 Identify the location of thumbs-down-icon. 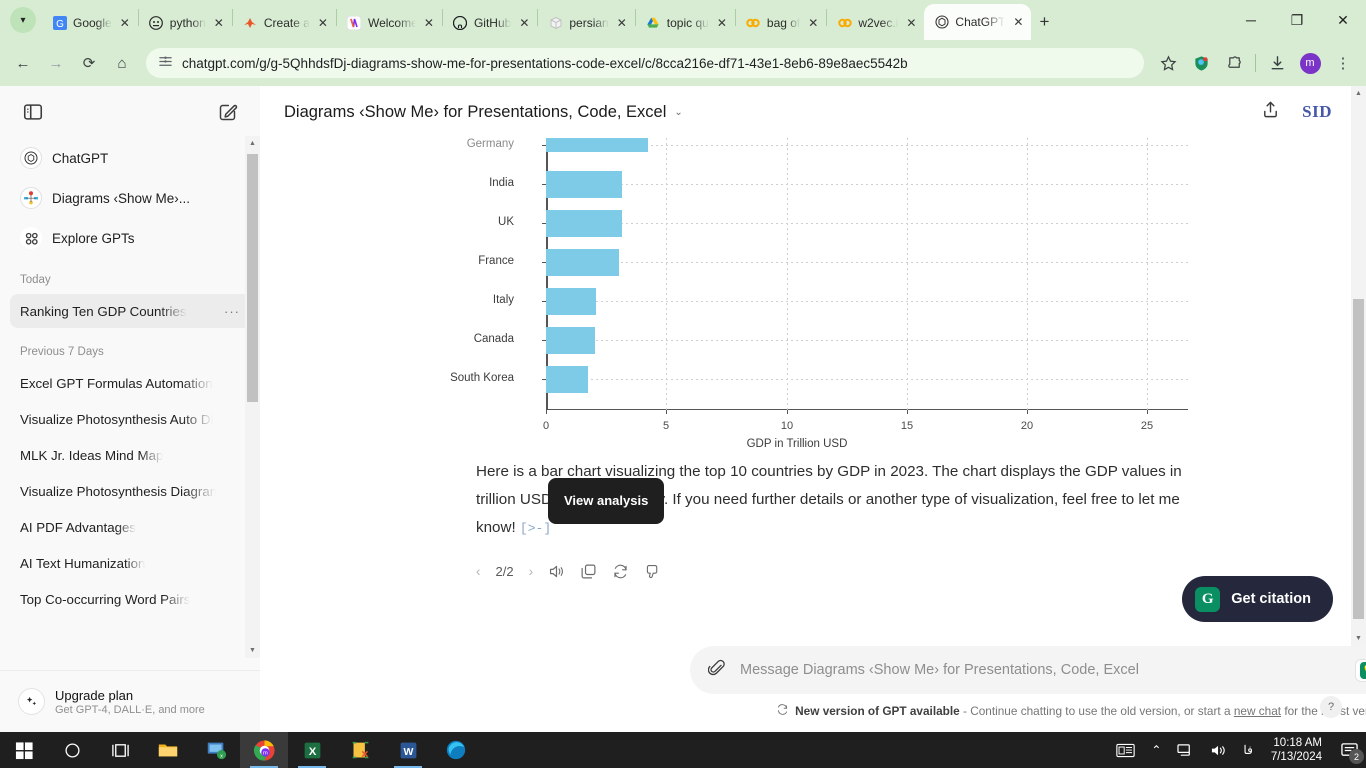
(652, 571).